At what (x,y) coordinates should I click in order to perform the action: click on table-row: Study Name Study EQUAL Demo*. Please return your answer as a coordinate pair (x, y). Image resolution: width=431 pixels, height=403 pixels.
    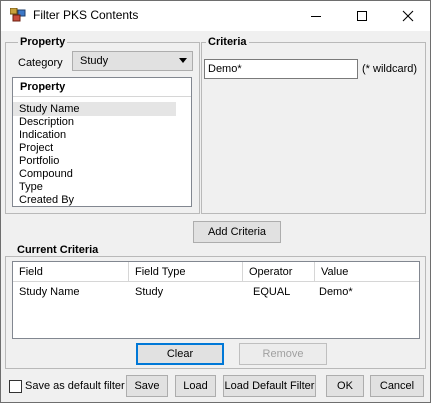
    Looking at the image, I should click on (216, 292).